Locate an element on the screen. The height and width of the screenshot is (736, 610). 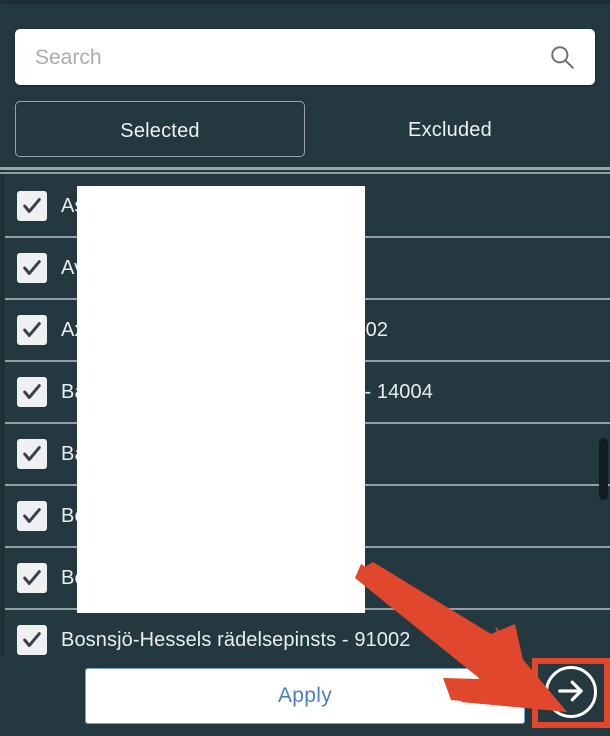
search-input is located at coordinates (285, 58).